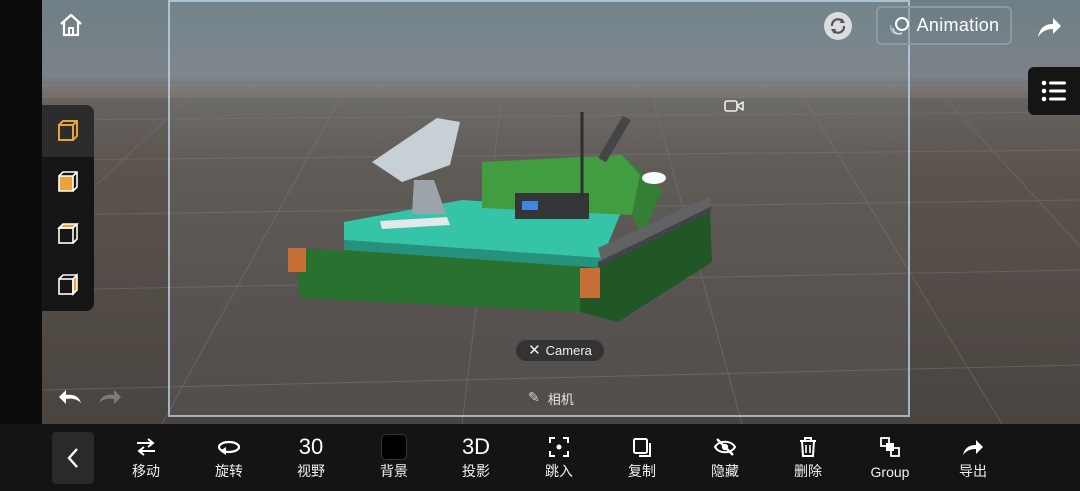  Describe the element at coordinates (476, 446) in the screenshot. I see `projection-value: 3D` at that location.